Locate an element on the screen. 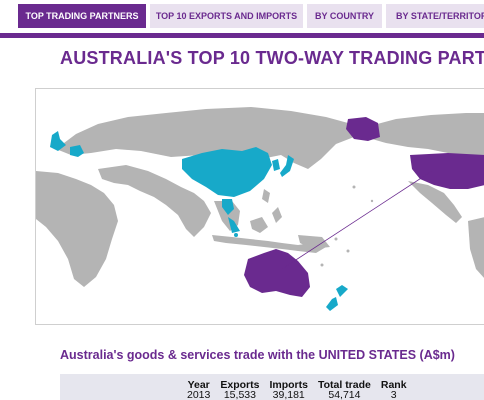 This screenshot has width=484, height=400. partner-korea is located at coordinates (276, 165).